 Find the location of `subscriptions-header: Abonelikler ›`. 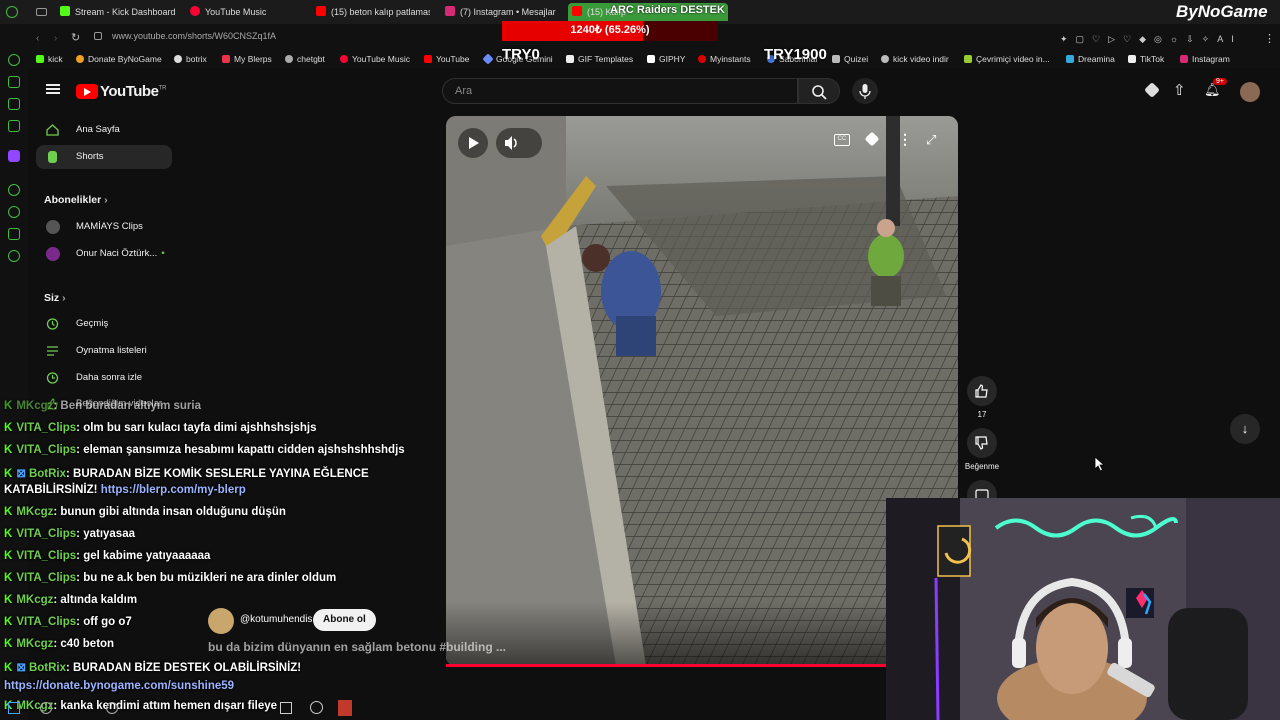

subscriptions-header: Abonelikler › is located at coordinates (76, 200).